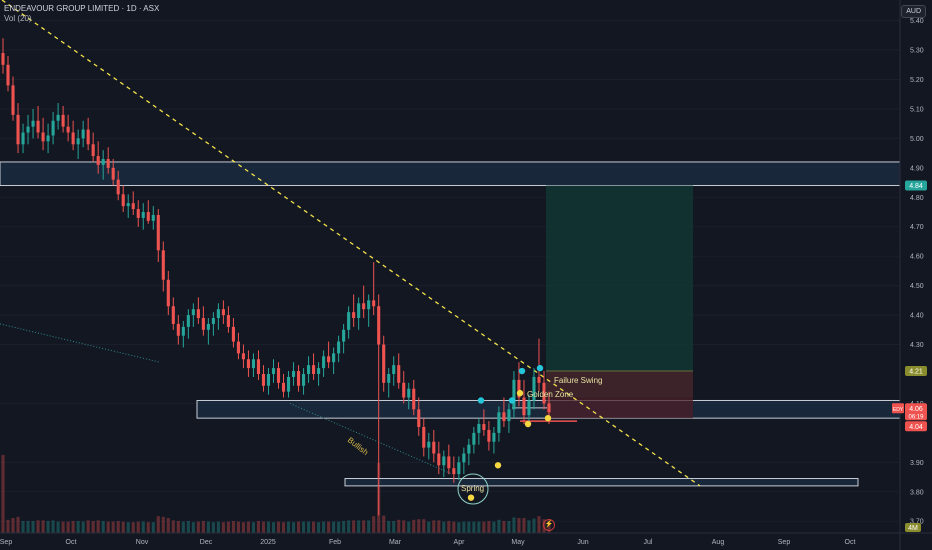  What do you see at coordinates (71, 542) in the screenshot?
I see `x-tick-label: Oct` at bounding box center [71, 542].